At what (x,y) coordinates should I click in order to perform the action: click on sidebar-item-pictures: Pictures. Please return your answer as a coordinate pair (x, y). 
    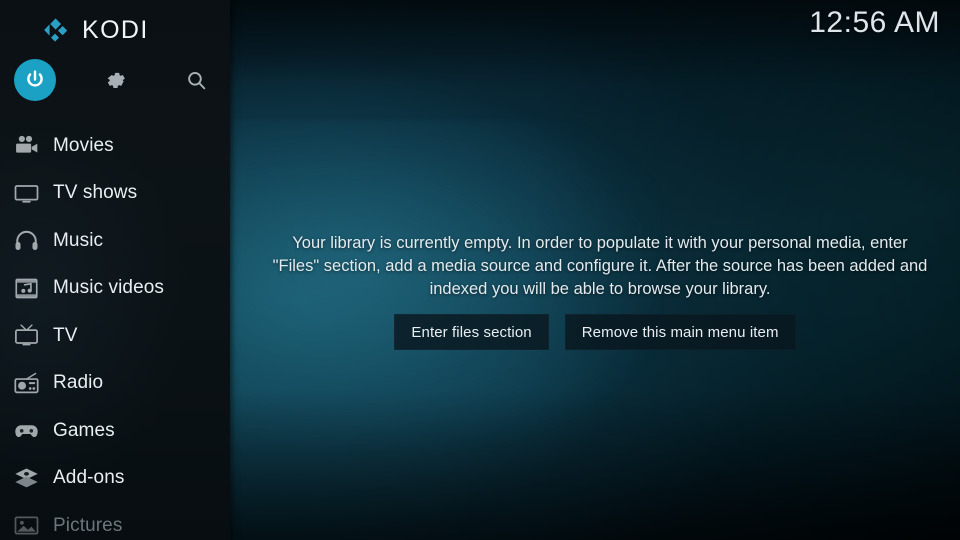
    Looking at the image, I should click on (115, 521).